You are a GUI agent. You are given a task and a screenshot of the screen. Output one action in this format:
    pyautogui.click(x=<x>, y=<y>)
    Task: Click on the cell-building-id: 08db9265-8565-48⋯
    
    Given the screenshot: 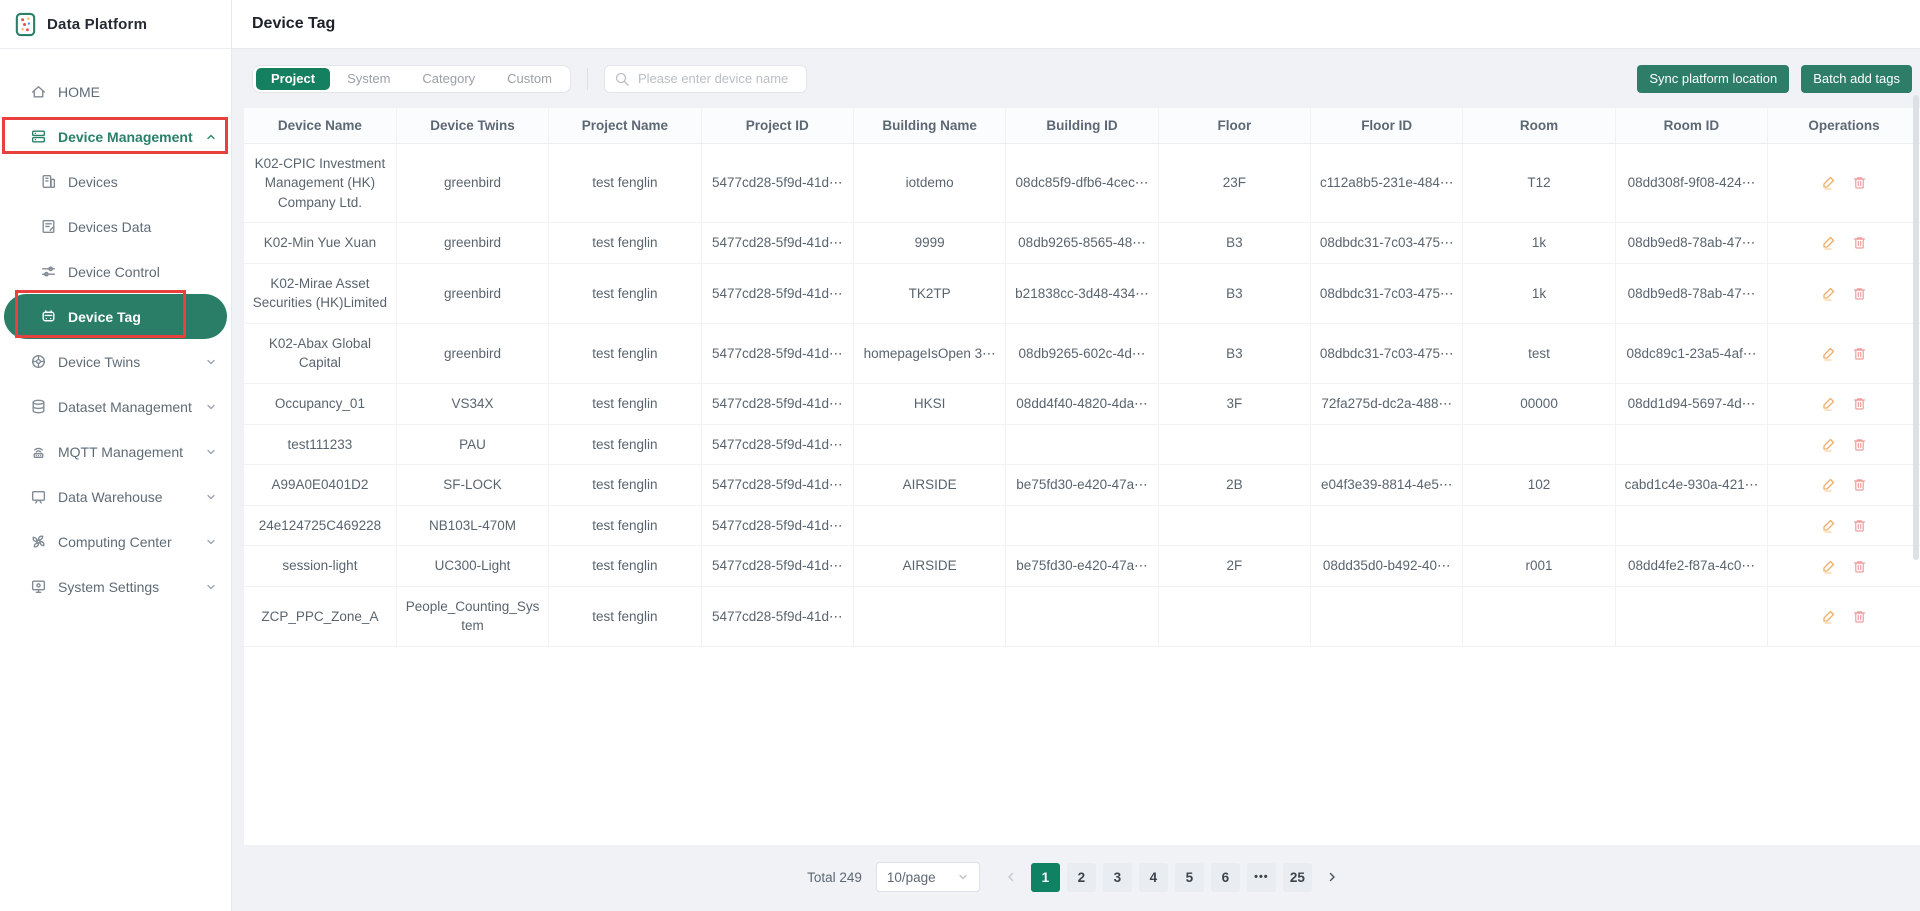 What is the action you would take?
    pyautogui.click(x=1082, y=243)
    